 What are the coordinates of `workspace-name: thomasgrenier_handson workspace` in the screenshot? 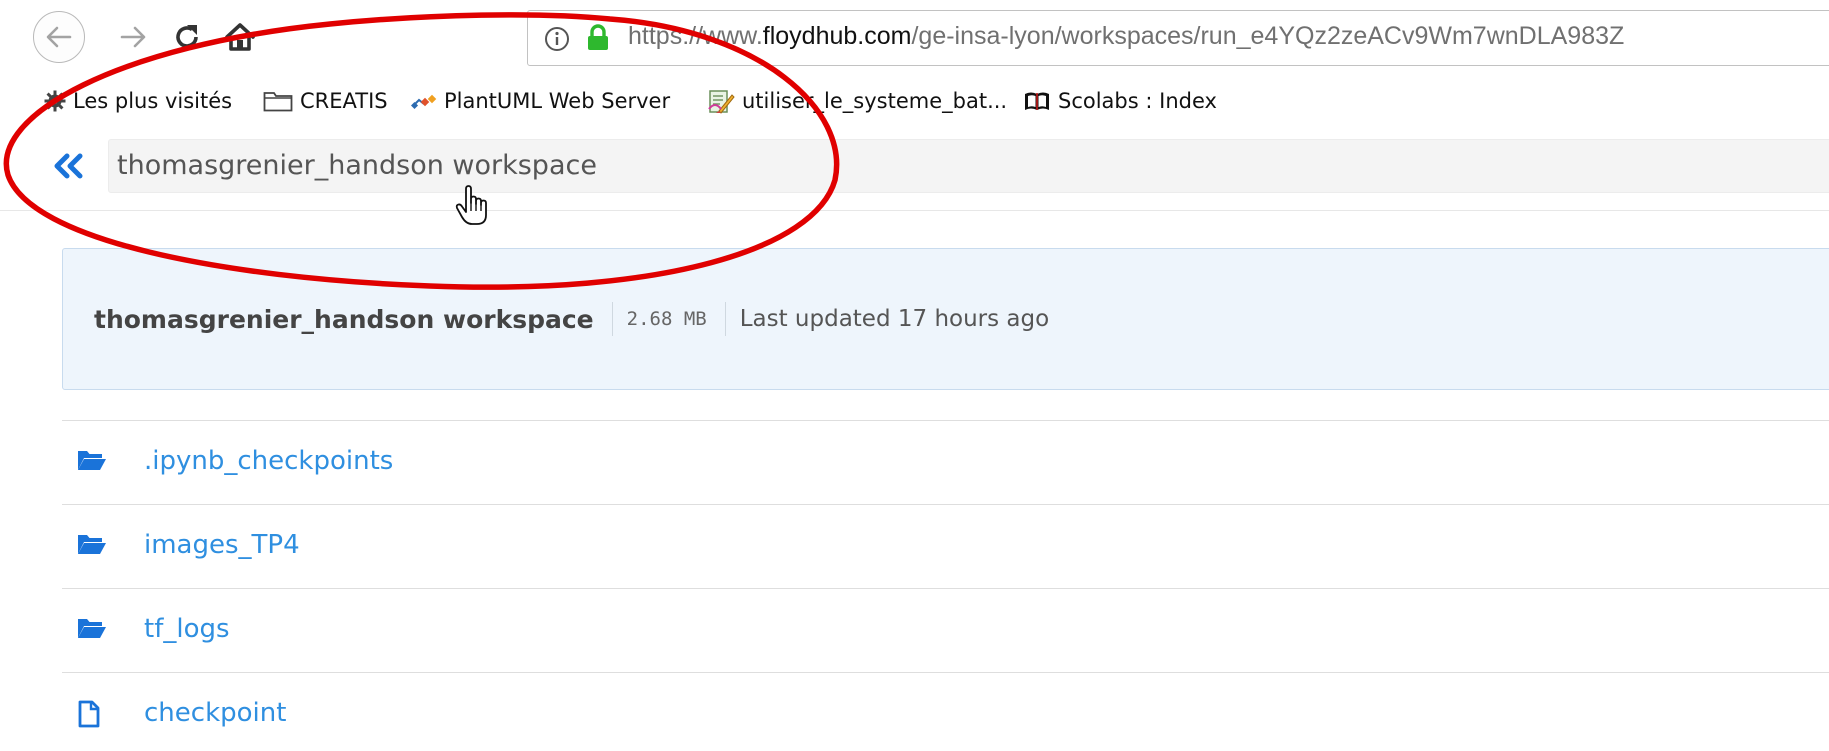 It's located at (344, 319).